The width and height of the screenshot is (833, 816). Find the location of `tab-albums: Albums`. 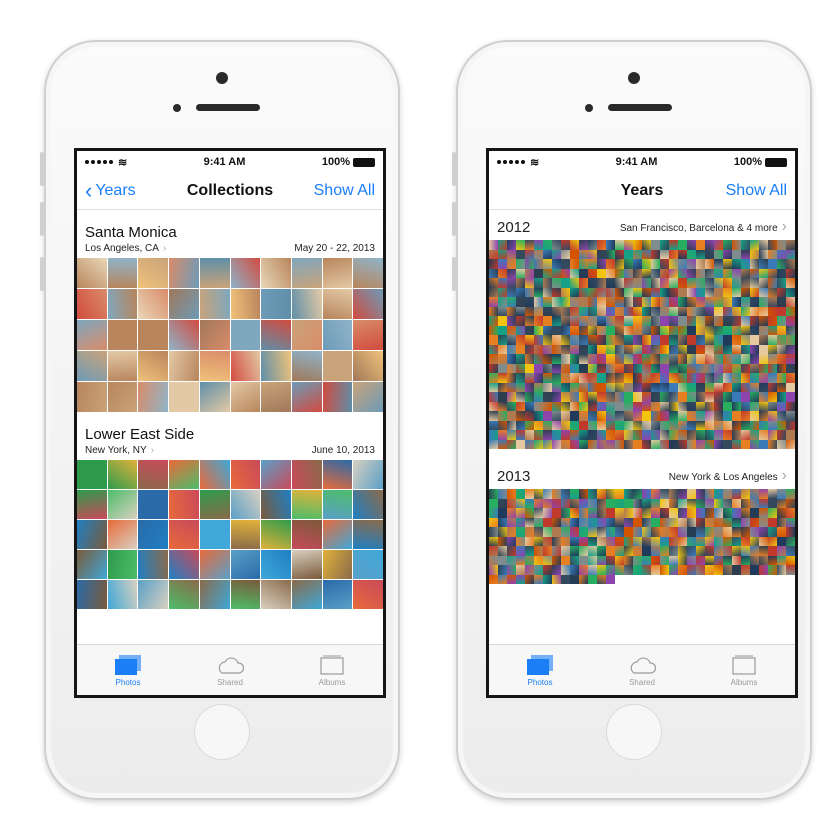

tab-albums: Albums is located at coordinates (332, 670).